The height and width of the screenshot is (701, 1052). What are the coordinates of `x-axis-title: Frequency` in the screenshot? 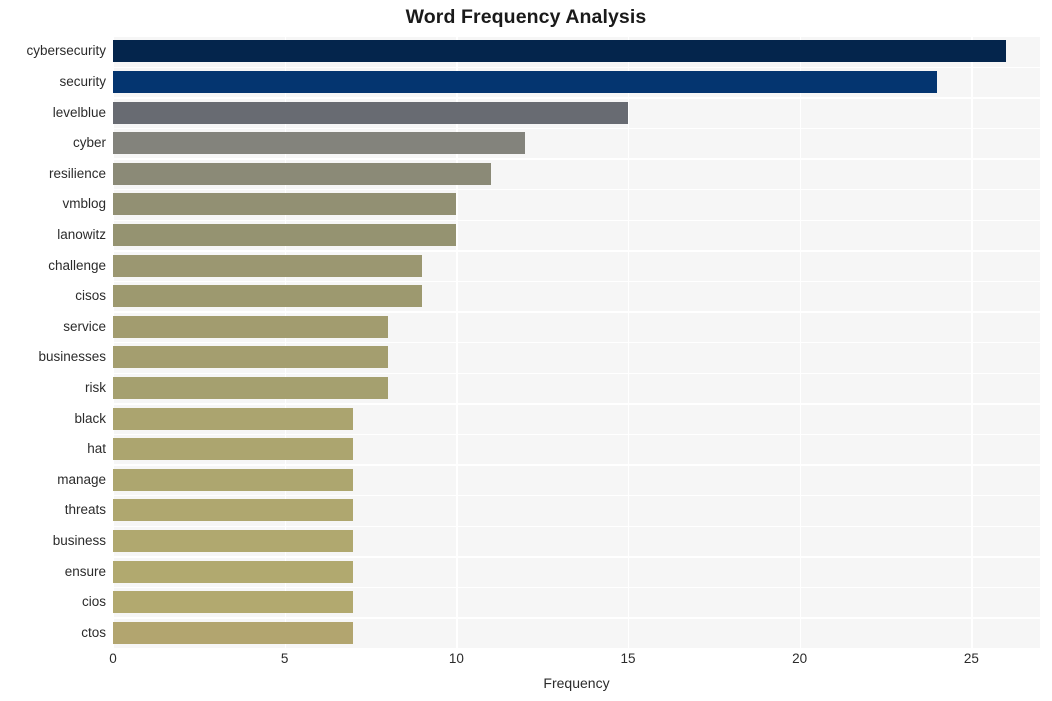 It's located at (576, 683).